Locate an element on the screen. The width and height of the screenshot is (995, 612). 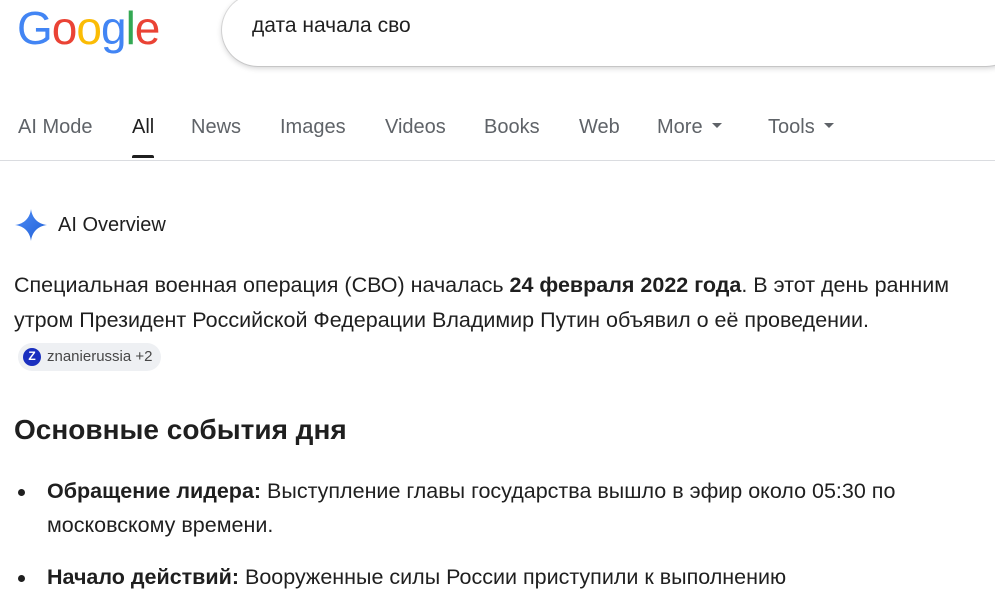
source-chip: Z znanierussia +2 is located at coordinates (90, 356).